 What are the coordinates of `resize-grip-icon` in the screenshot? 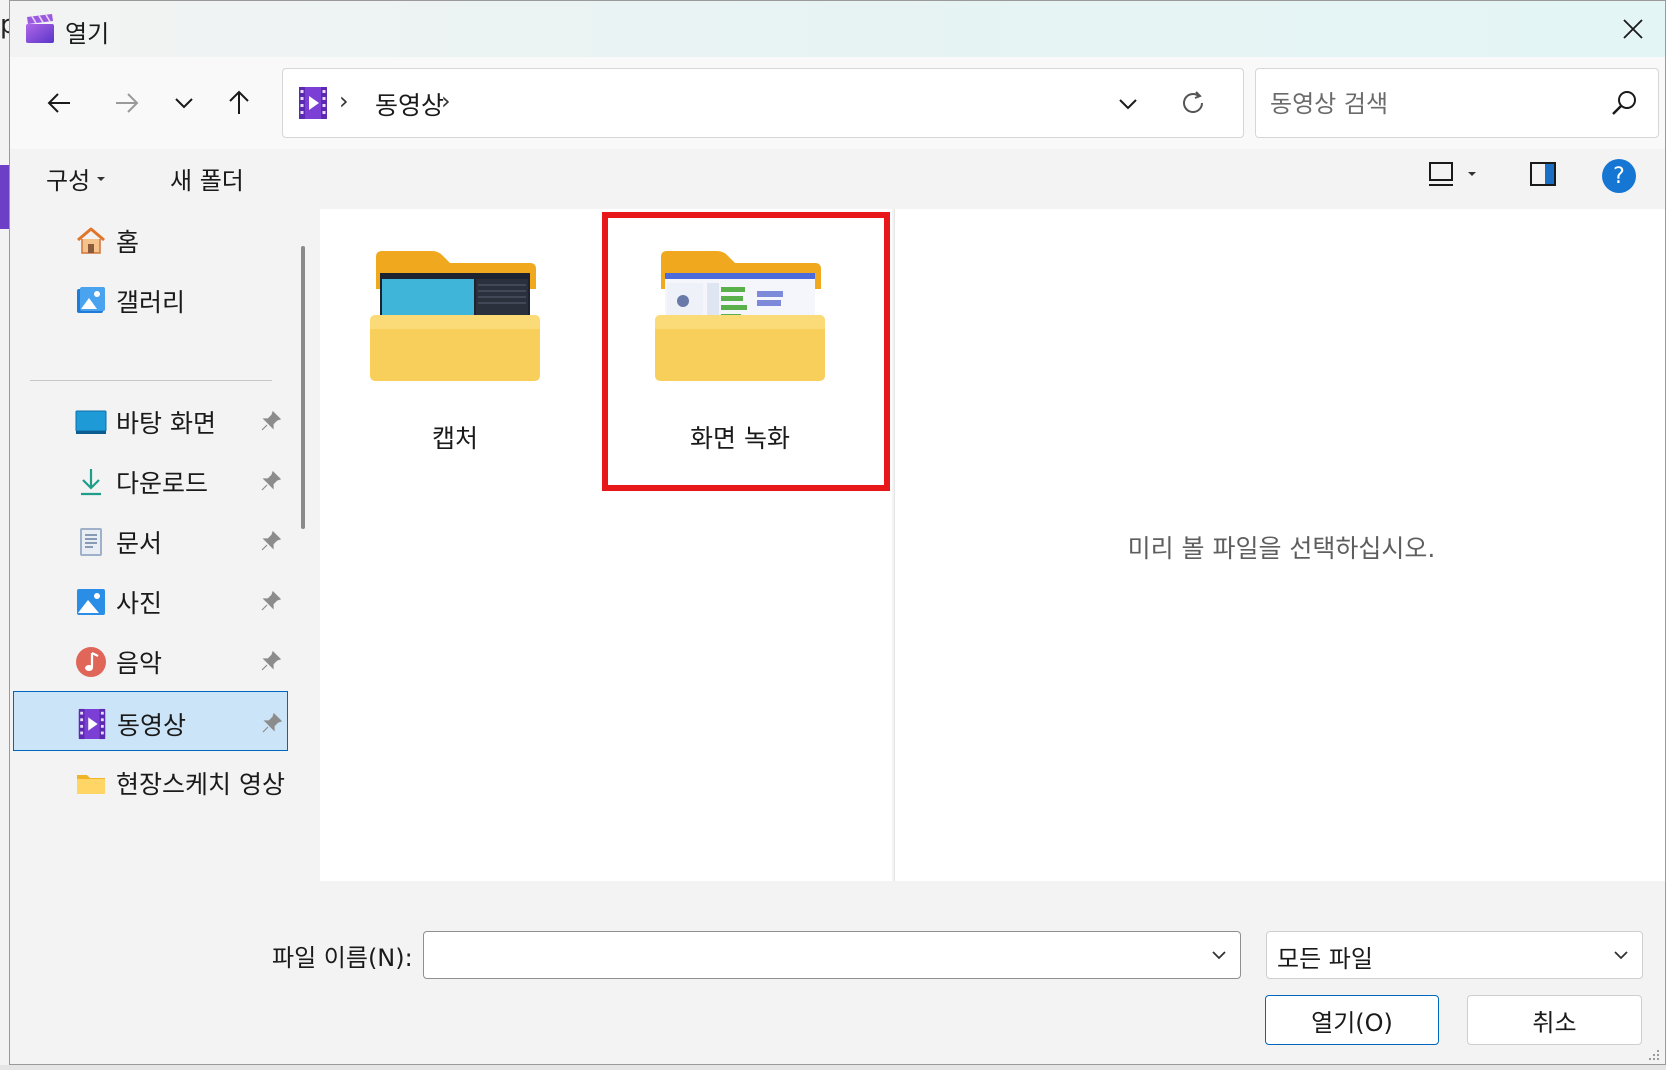 It's located at (1653, 1054).